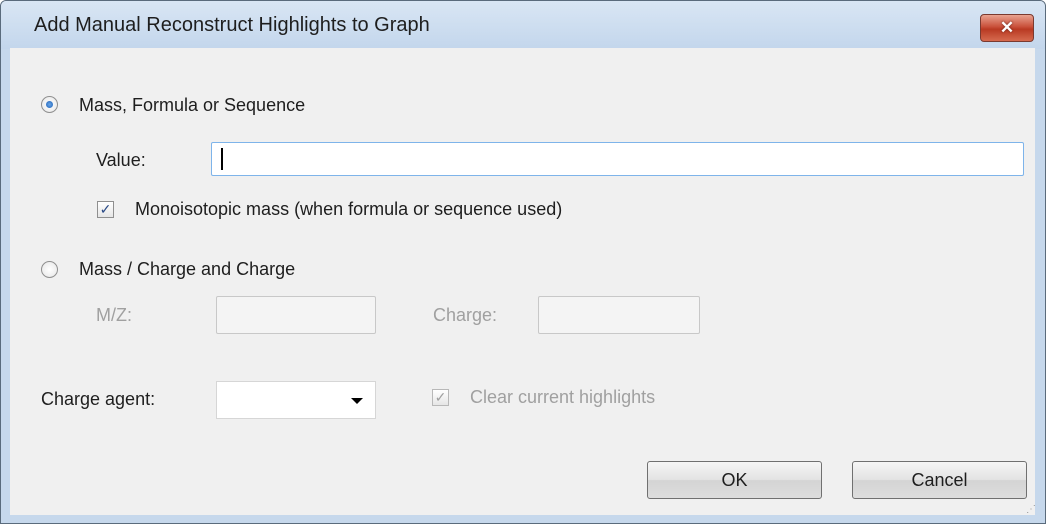  What do you see at coordinates (121, 160) in the screenshot?
I see `value-label: Value:` at bounding box center [121, 160].